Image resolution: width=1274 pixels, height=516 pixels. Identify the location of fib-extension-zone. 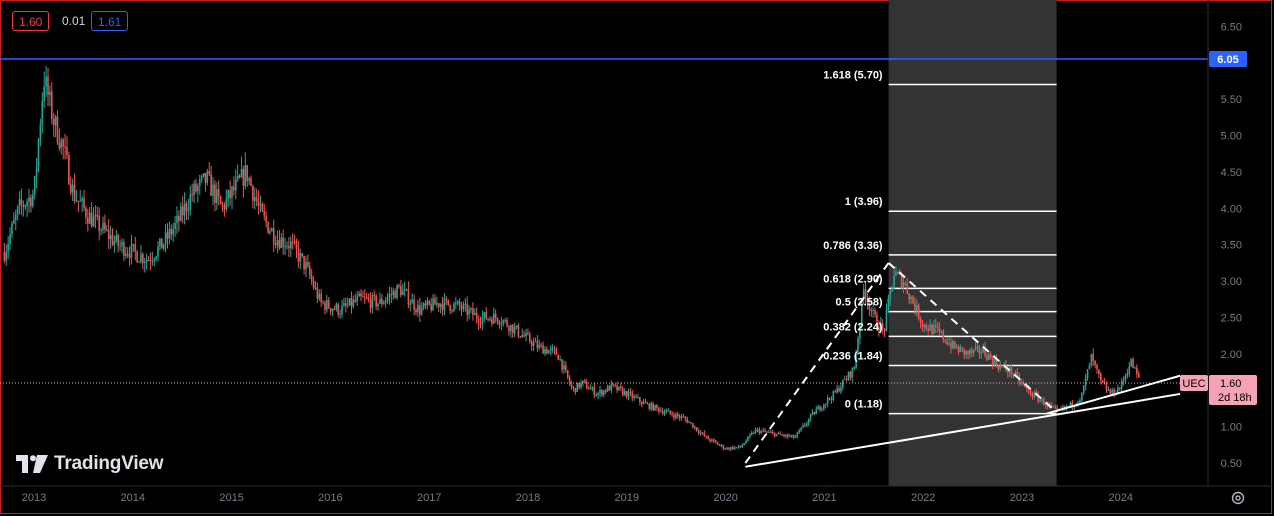
(972, 243).